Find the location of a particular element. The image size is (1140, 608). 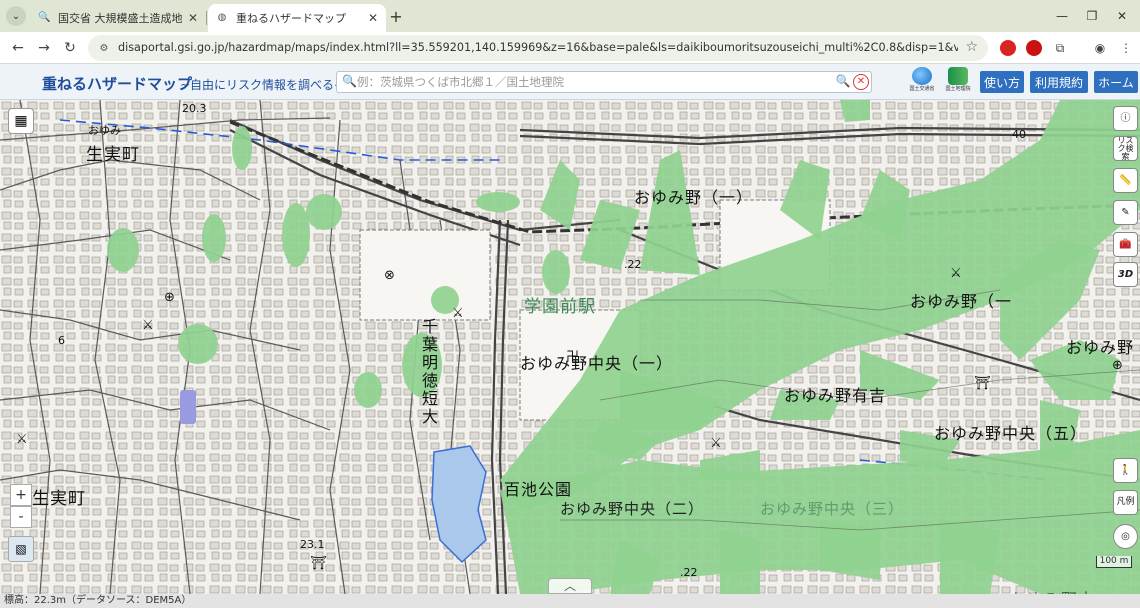

place-label: おゆみ野中央（三） is located at coordinates (832, 509).